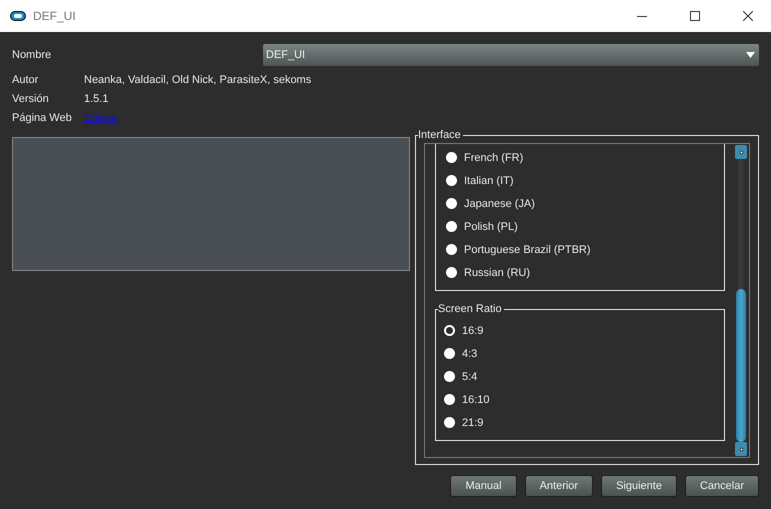 This screenshot has width=771, height=509. Describe the element at coordinates (96, 98) in the screenshot. I see `version-value: 1.5.1` at that location.